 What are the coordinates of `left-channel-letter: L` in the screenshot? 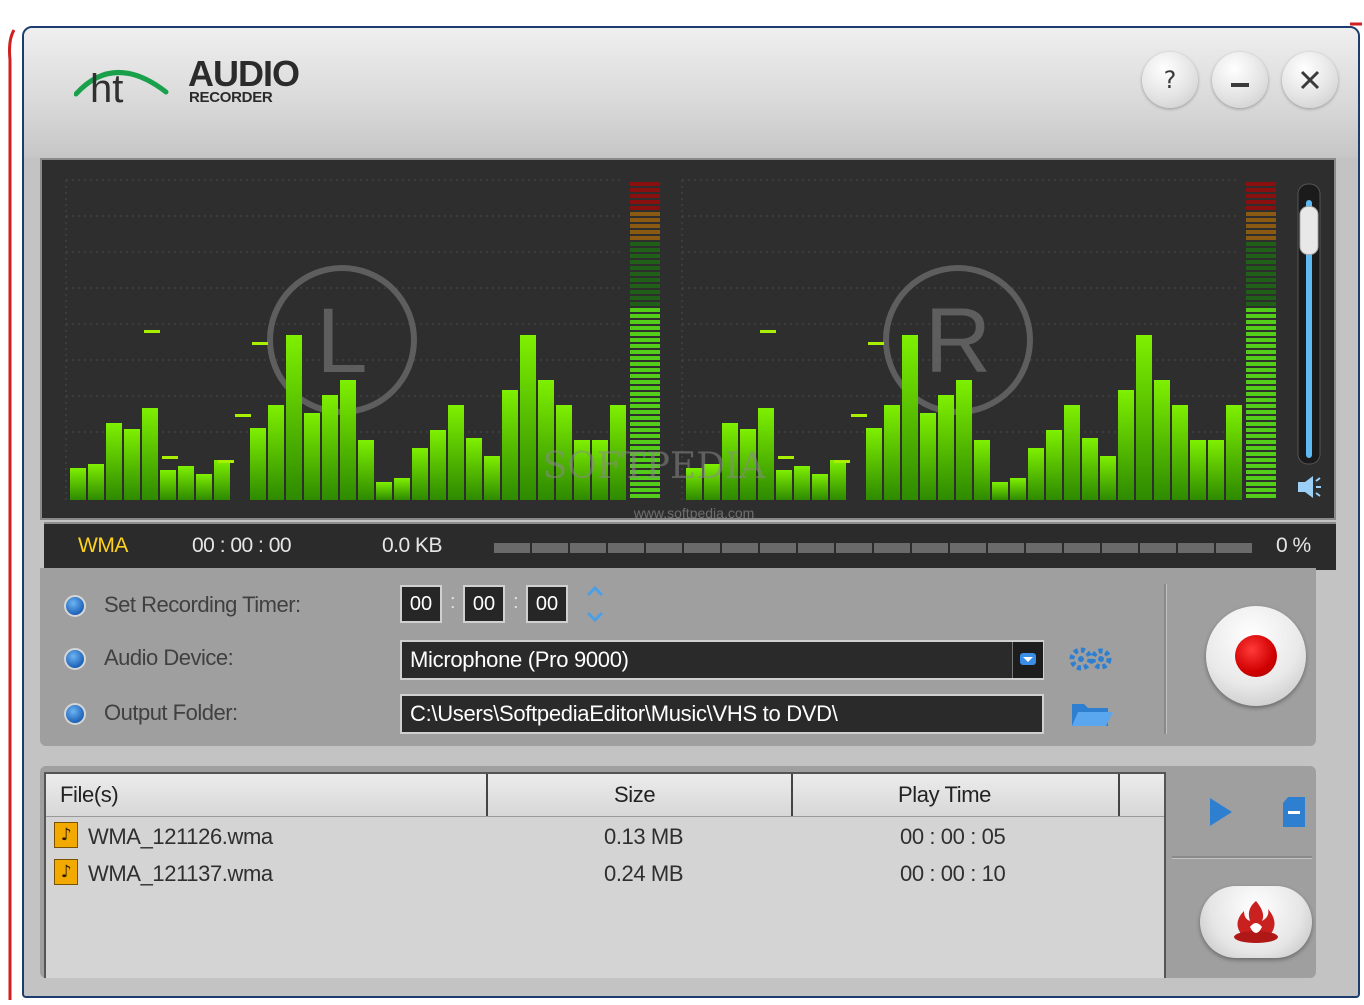 It's located at (341, 341).